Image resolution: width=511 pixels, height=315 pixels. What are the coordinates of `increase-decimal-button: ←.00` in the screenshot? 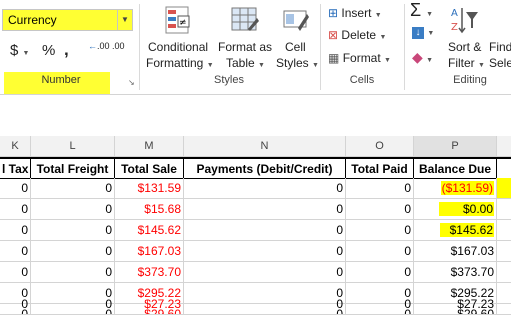 It's located at (99, 46).